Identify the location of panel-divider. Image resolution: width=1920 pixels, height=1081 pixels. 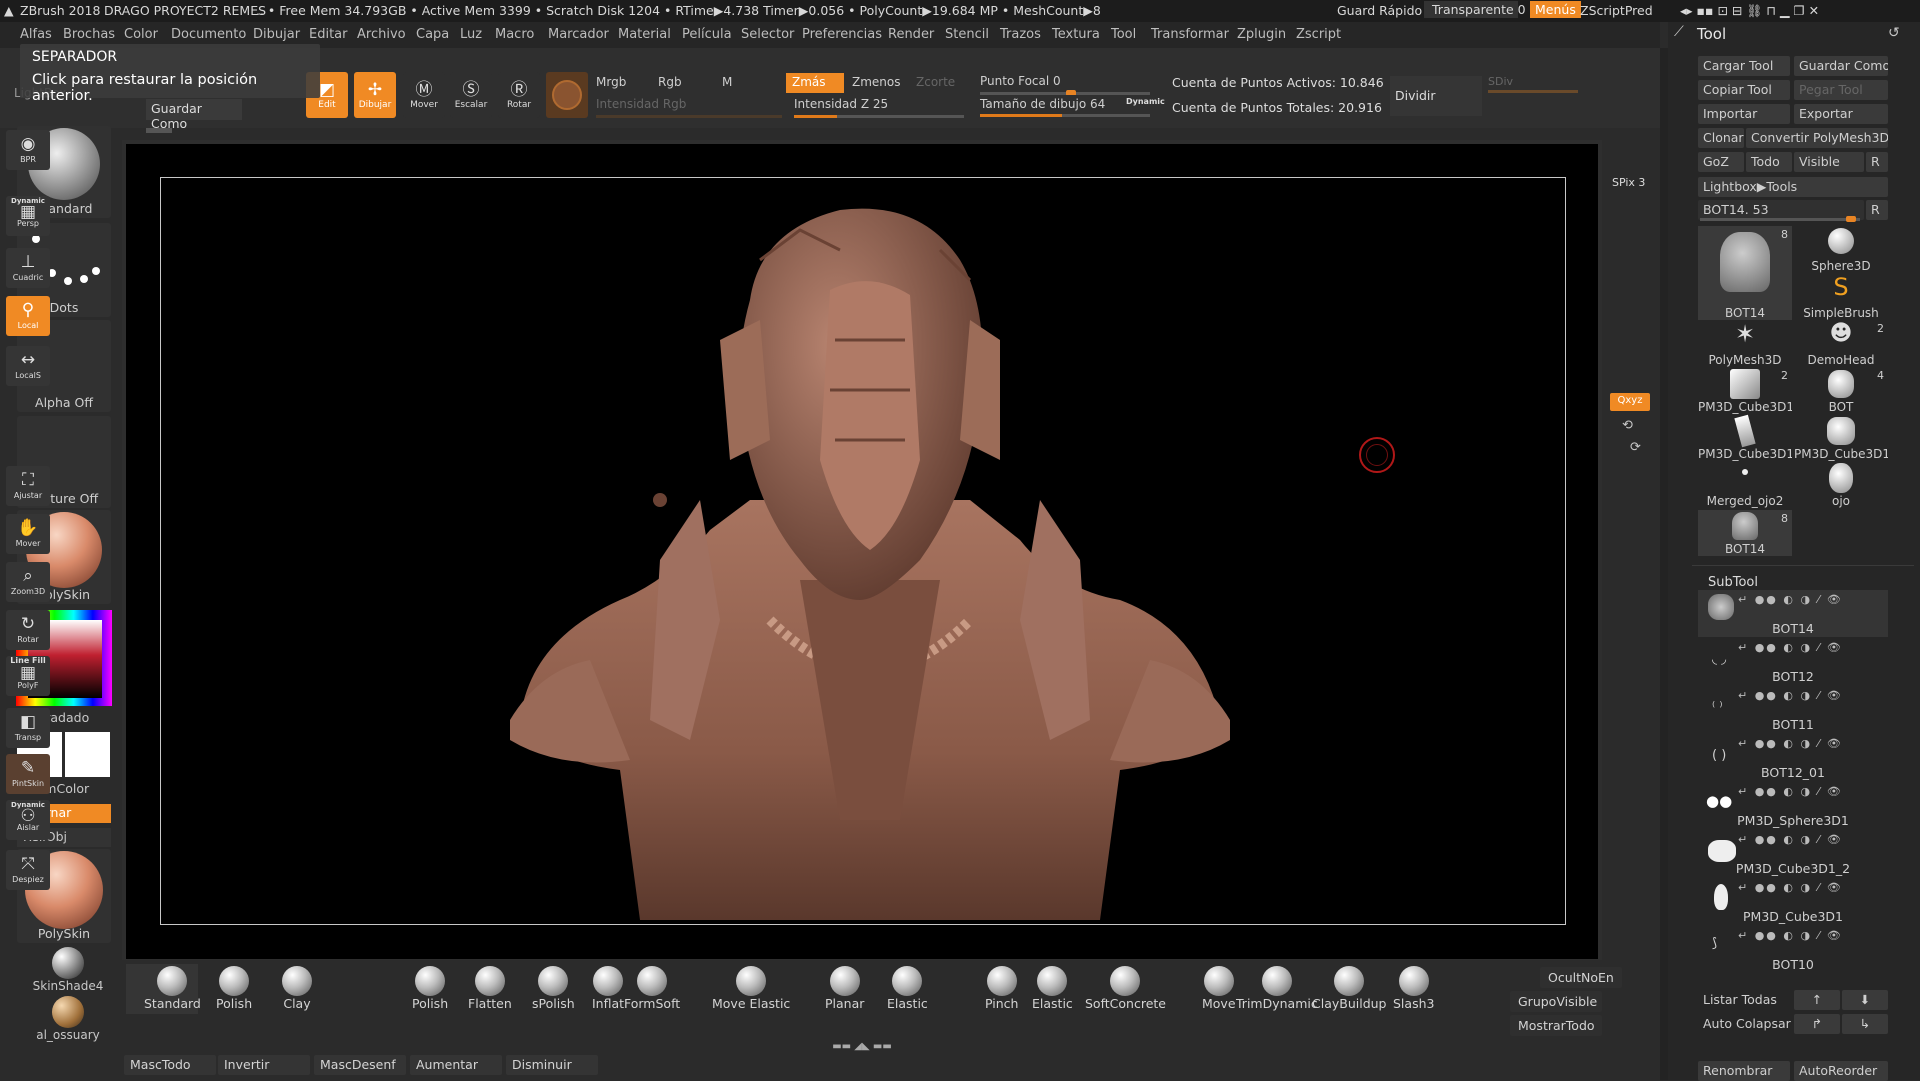
(1664, 564).